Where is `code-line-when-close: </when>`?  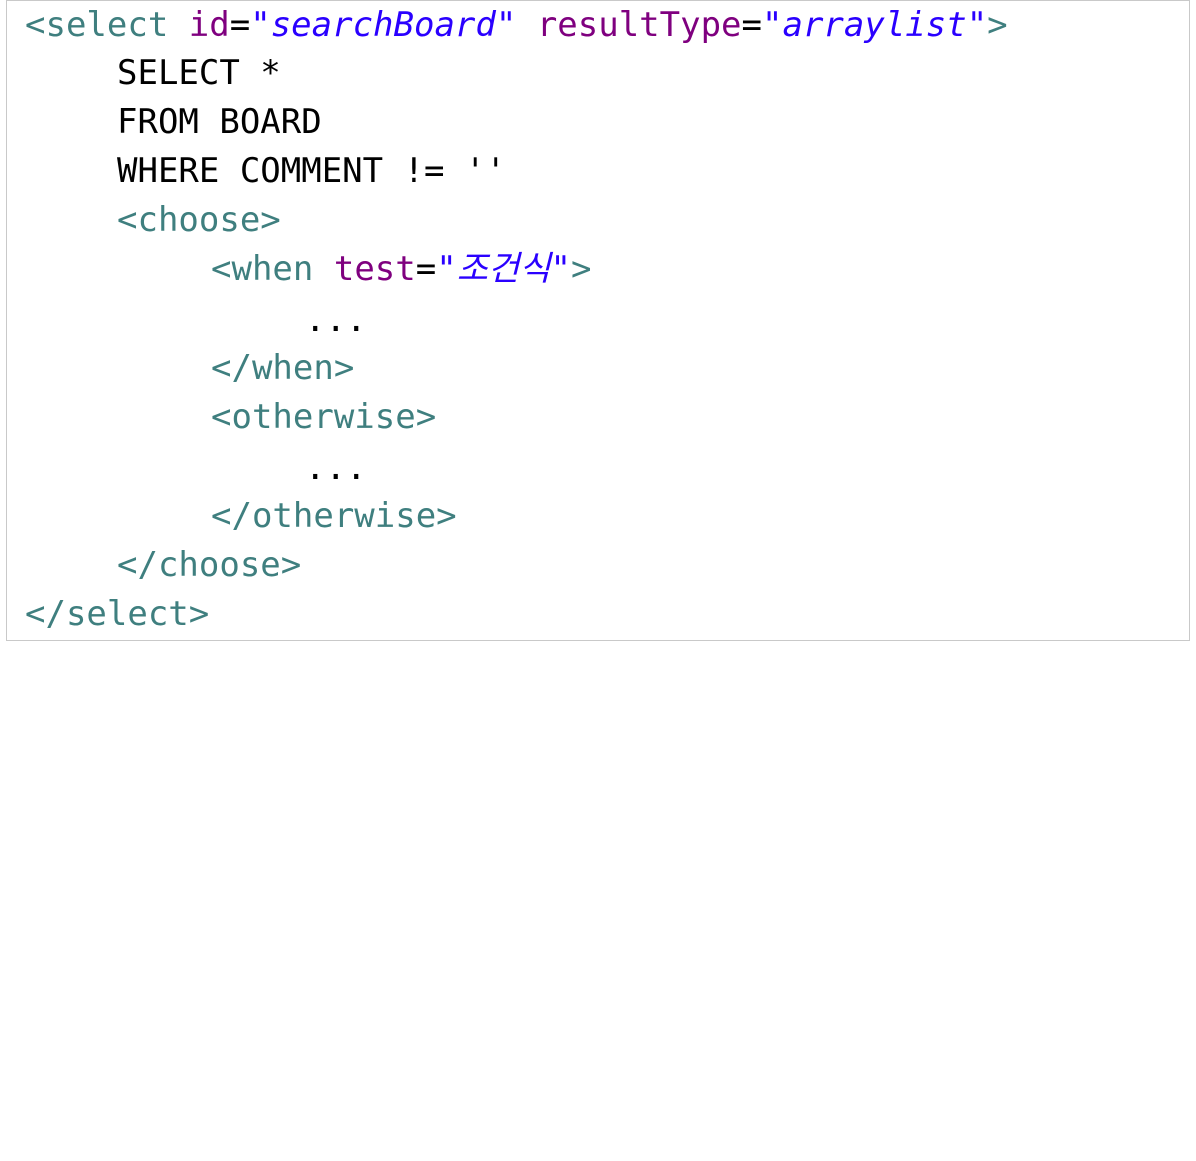 code-line-when-close: </when> is located at coordinates (283, 368).